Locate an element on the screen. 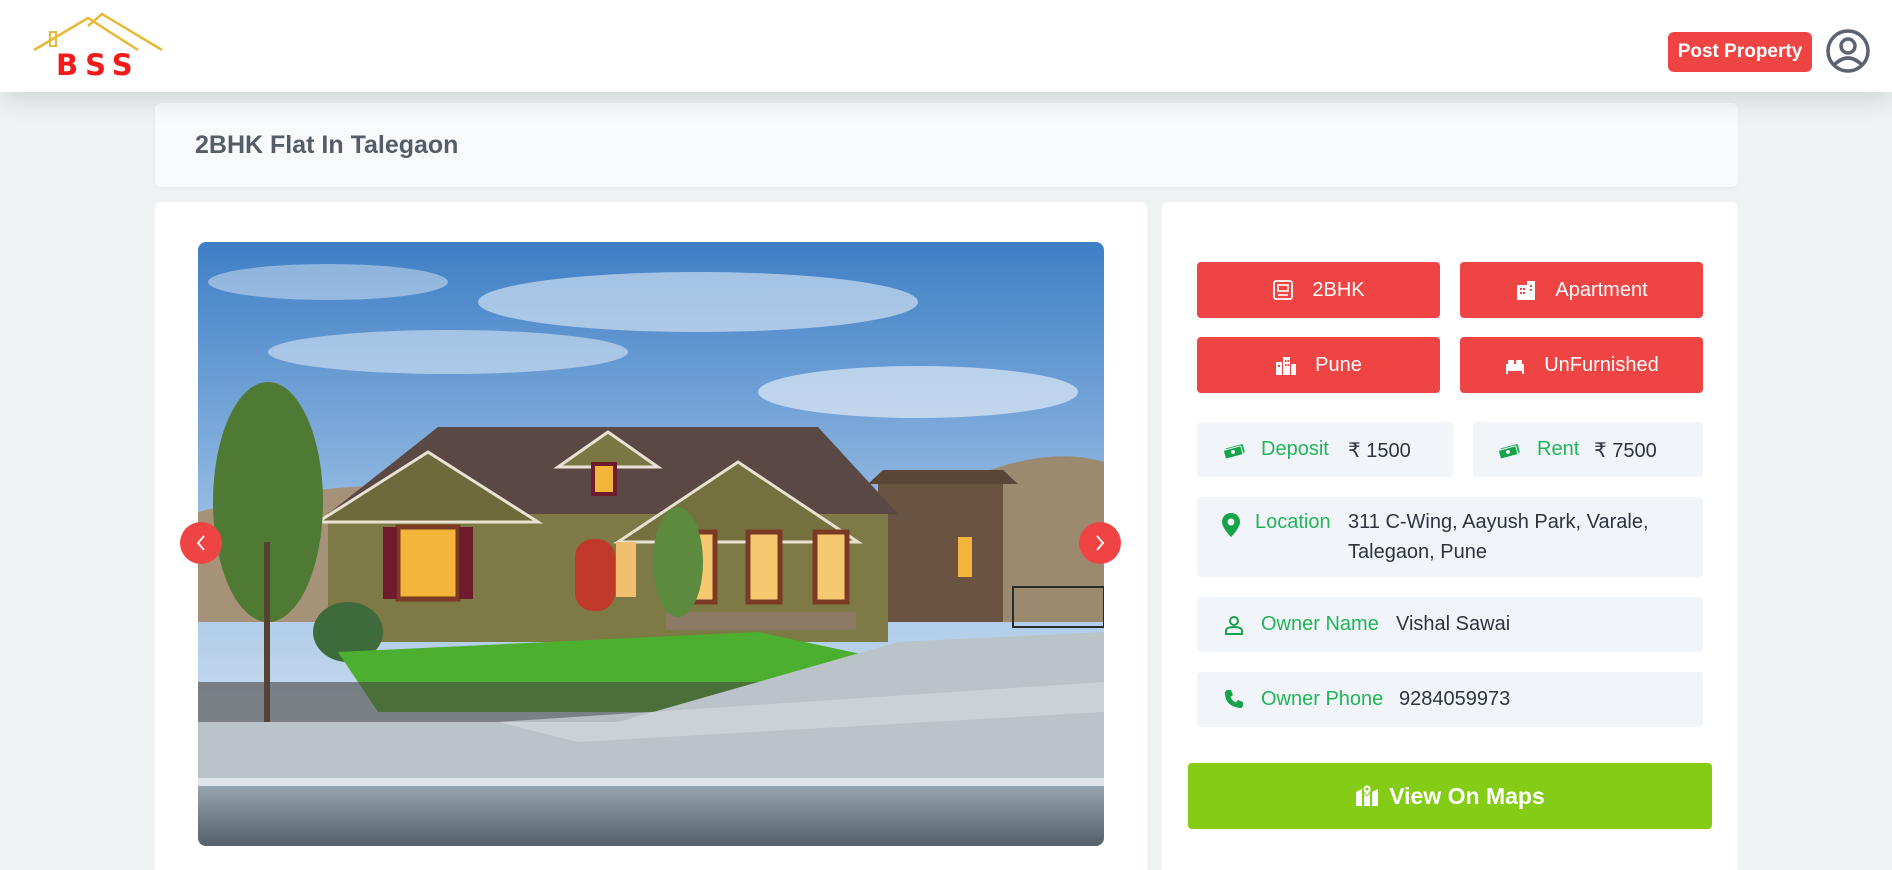 Image resolution: width=1892 pixels, height=870 pixels. post-property-button: Post Property is located at coordinates (1740, 52).